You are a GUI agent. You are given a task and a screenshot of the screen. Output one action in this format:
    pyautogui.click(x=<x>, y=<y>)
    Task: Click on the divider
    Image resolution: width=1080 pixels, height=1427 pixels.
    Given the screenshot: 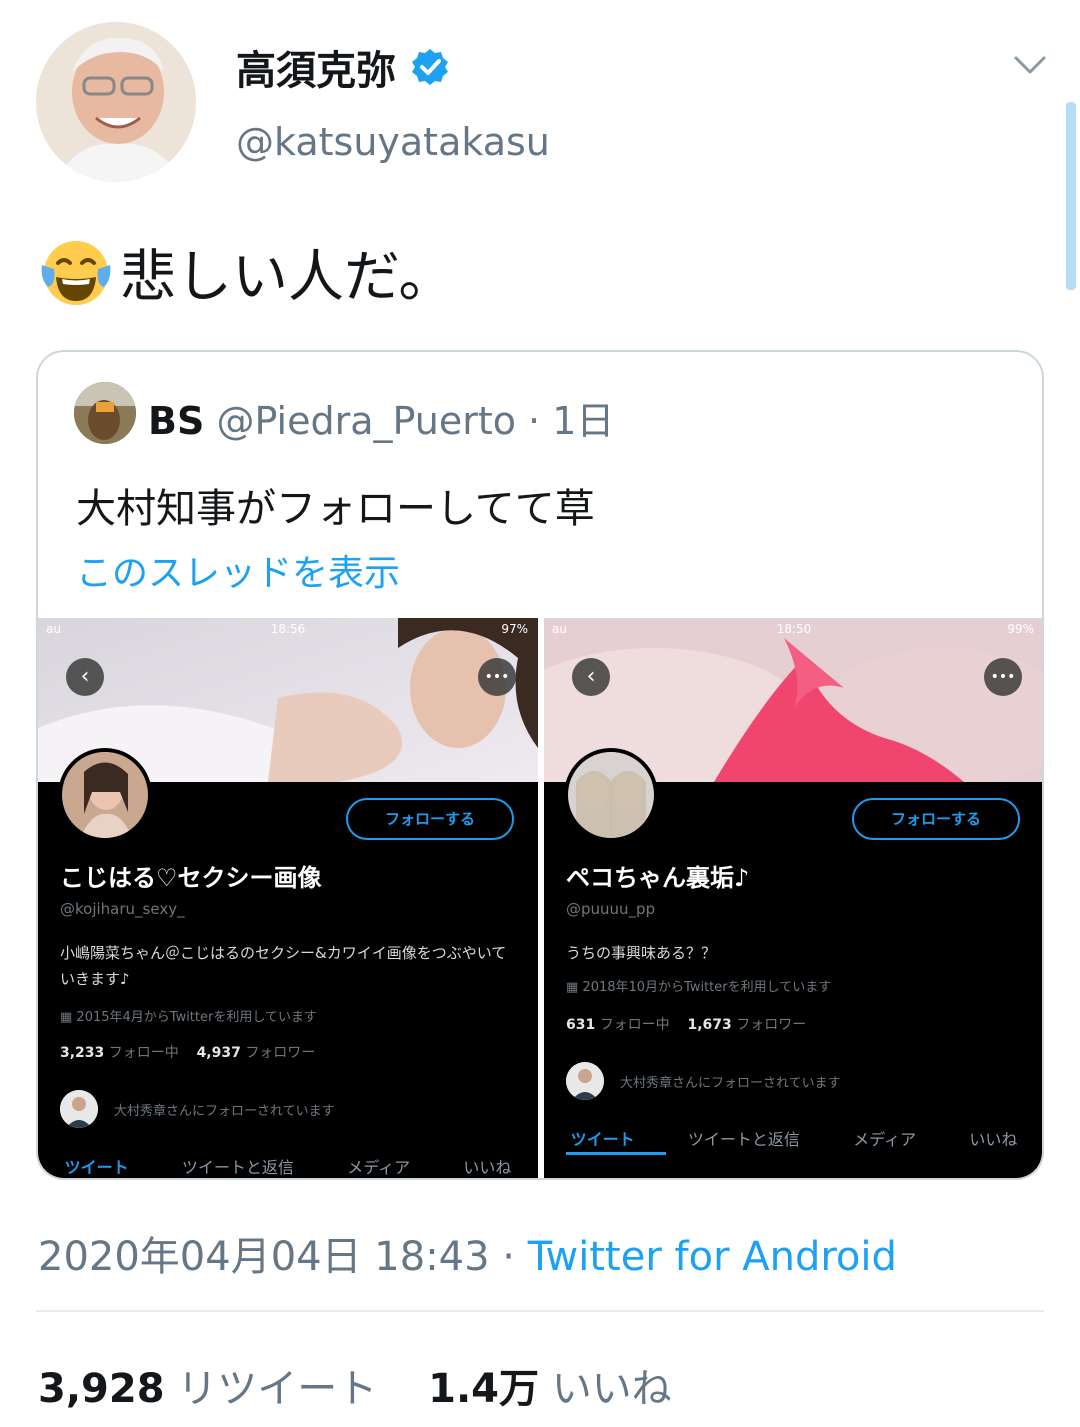 What is the action you would take?
    pyautogui.click(x=540, y=1311)
    